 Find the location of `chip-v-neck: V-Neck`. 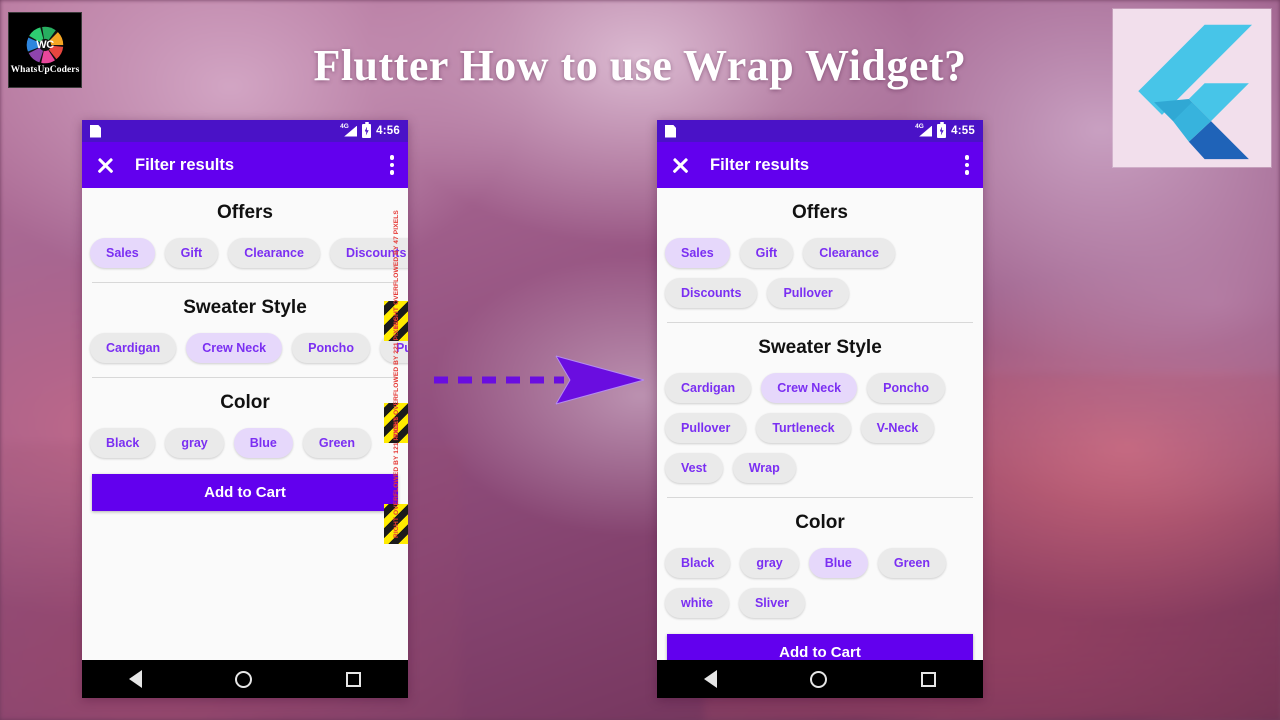

chip-v-neck: V-Neck is located at coordinates (897, 428).